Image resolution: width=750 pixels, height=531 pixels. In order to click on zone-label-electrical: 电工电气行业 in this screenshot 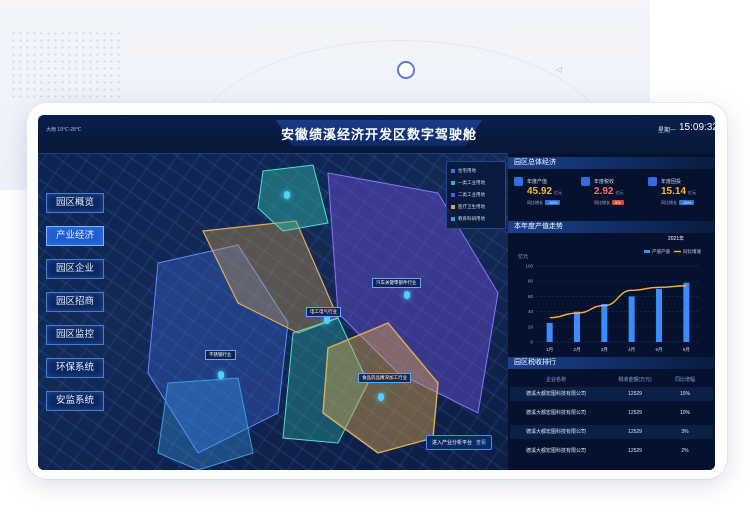, I will do `click(323, 312)`.